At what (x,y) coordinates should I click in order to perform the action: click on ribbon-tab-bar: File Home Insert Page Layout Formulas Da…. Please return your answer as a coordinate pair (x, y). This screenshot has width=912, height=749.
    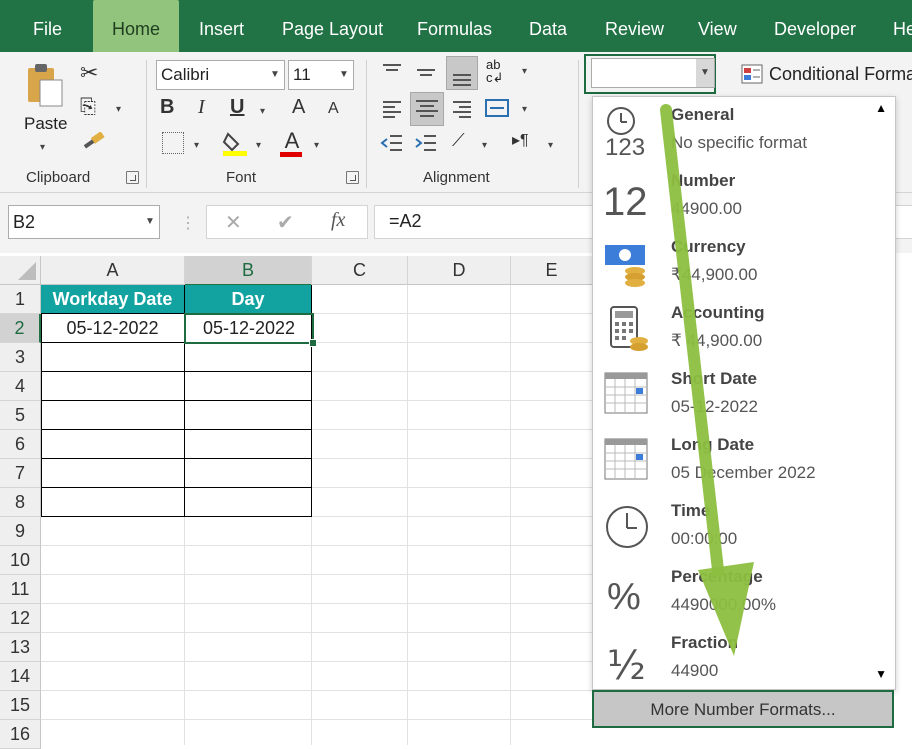
    Looking at the image, I should click on (456, 26).